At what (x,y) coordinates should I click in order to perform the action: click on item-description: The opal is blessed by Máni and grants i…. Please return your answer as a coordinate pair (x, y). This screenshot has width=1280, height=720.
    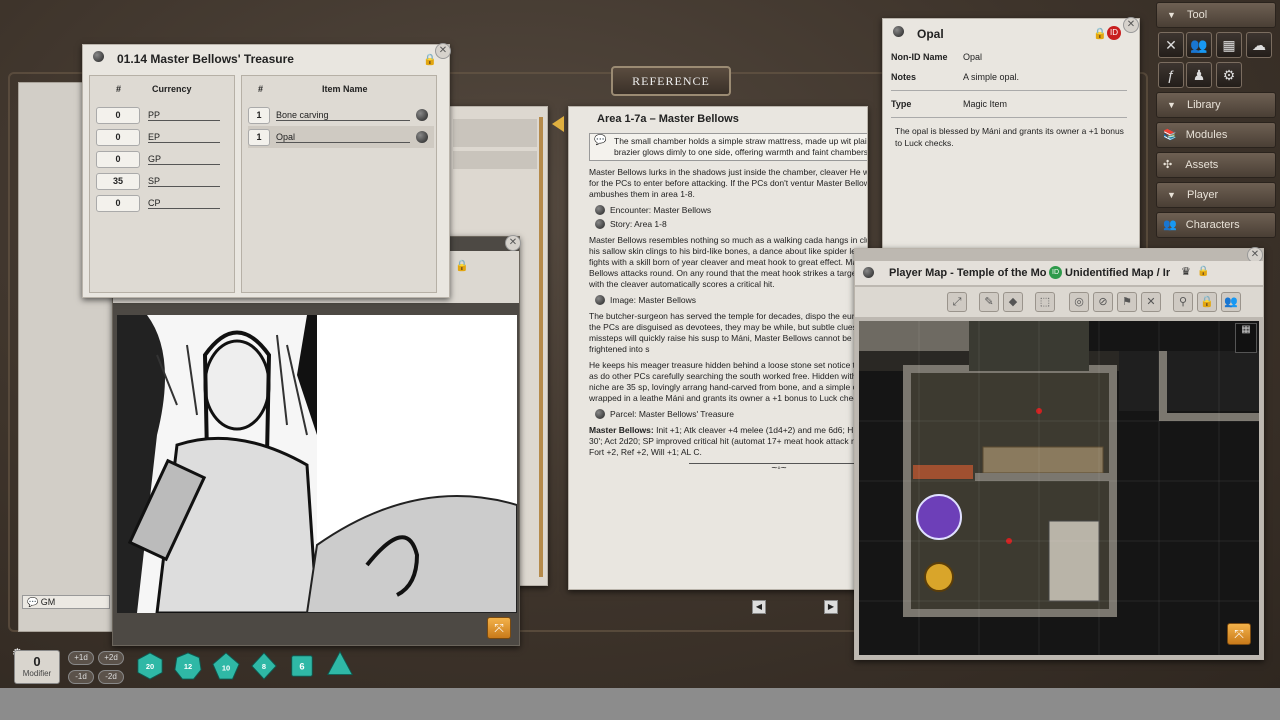
    Looking at the image, I should click on (1011, 137).